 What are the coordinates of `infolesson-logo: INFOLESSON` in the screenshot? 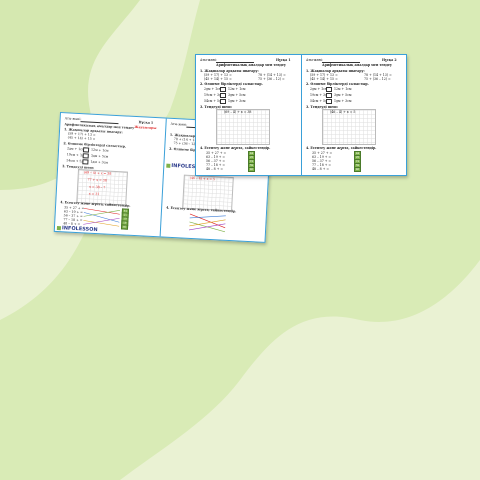 It's located at (77, 229).